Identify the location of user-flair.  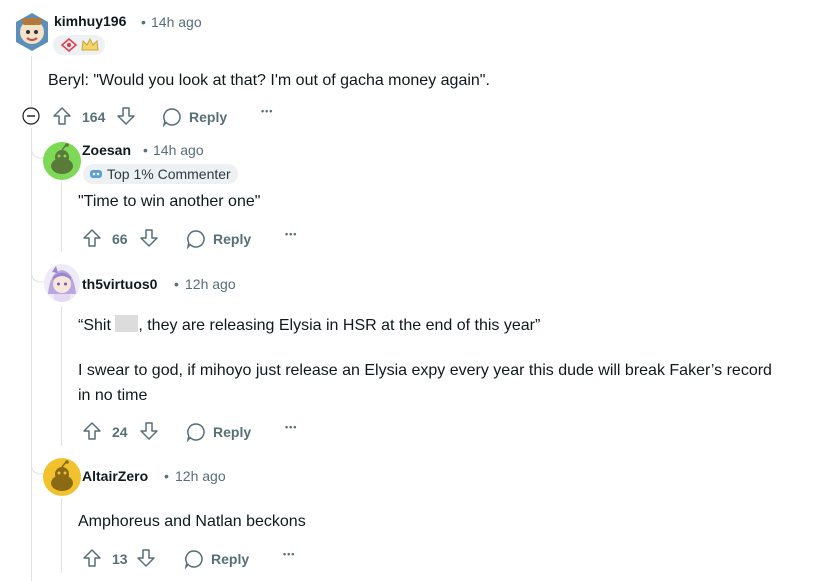
(79, 45).